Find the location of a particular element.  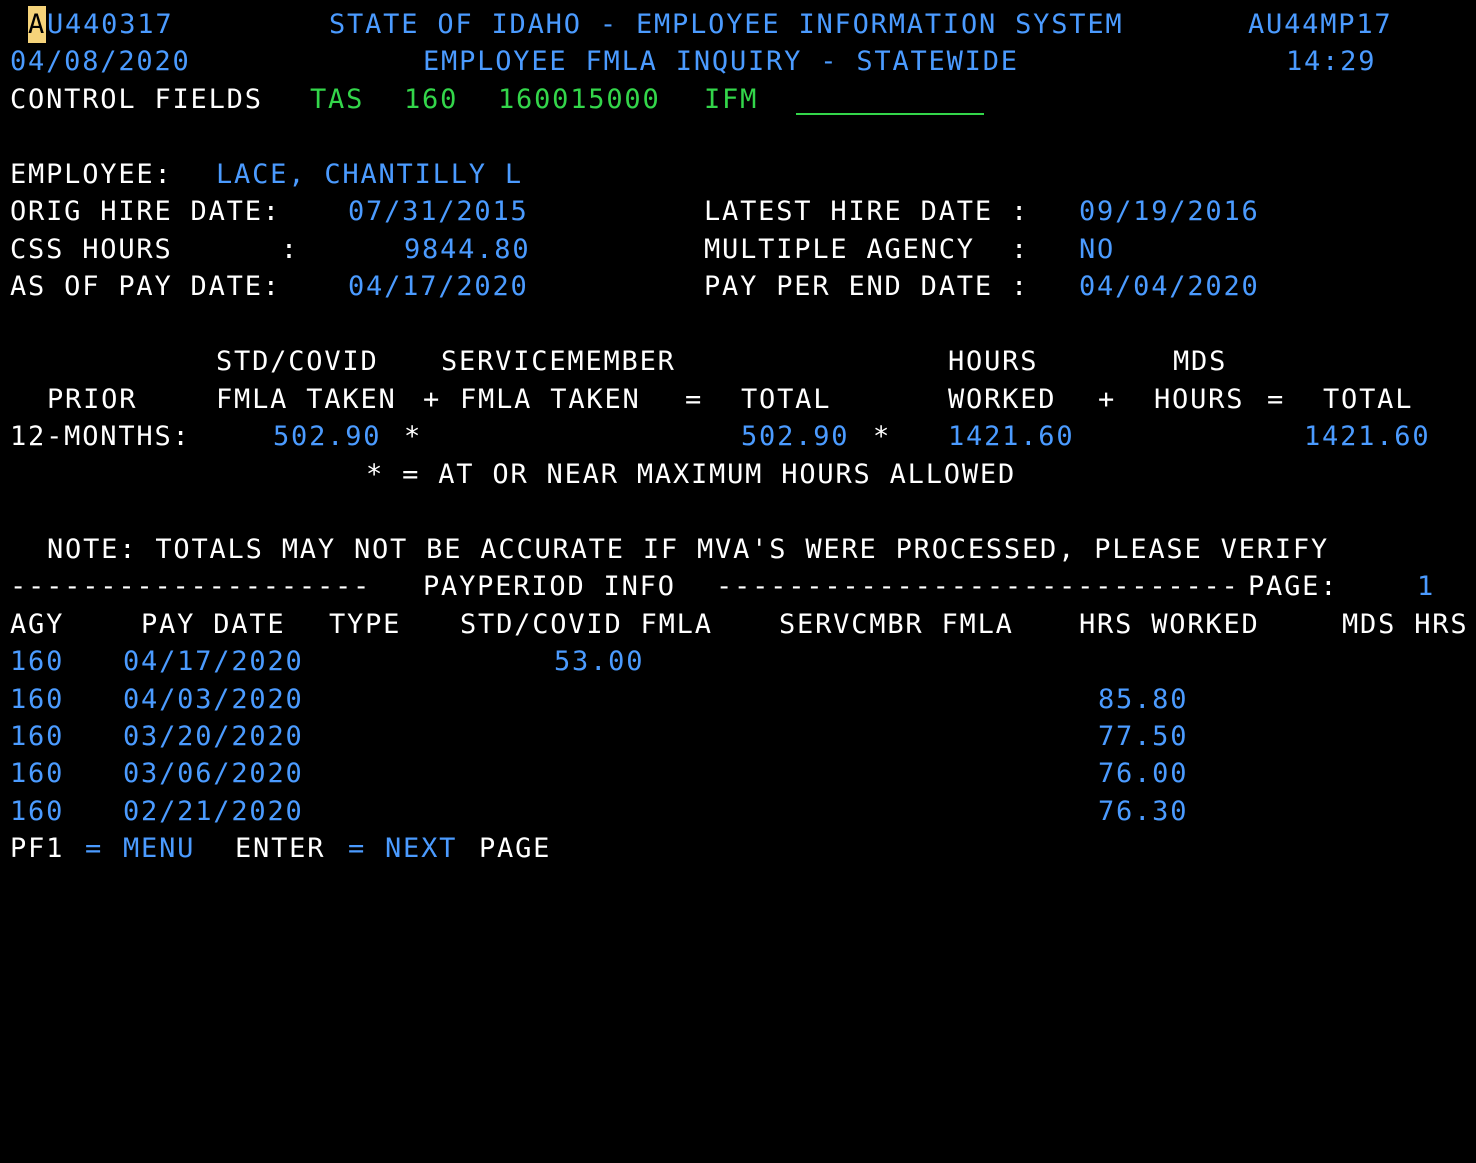

row-hrs-worked: 85.80 is located at coordinates (1143, 699).